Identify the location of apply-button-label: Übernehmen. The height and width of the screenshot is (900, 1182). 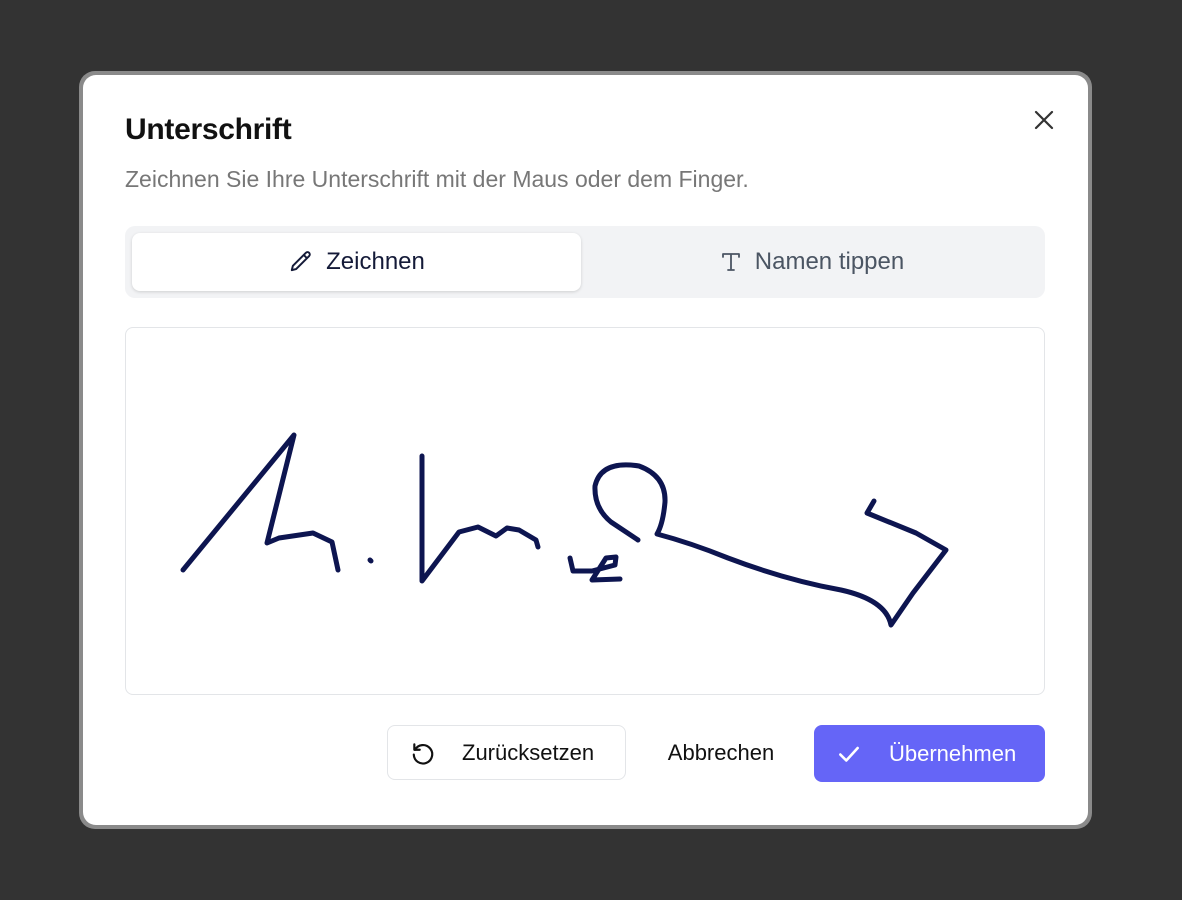
(953, 753).